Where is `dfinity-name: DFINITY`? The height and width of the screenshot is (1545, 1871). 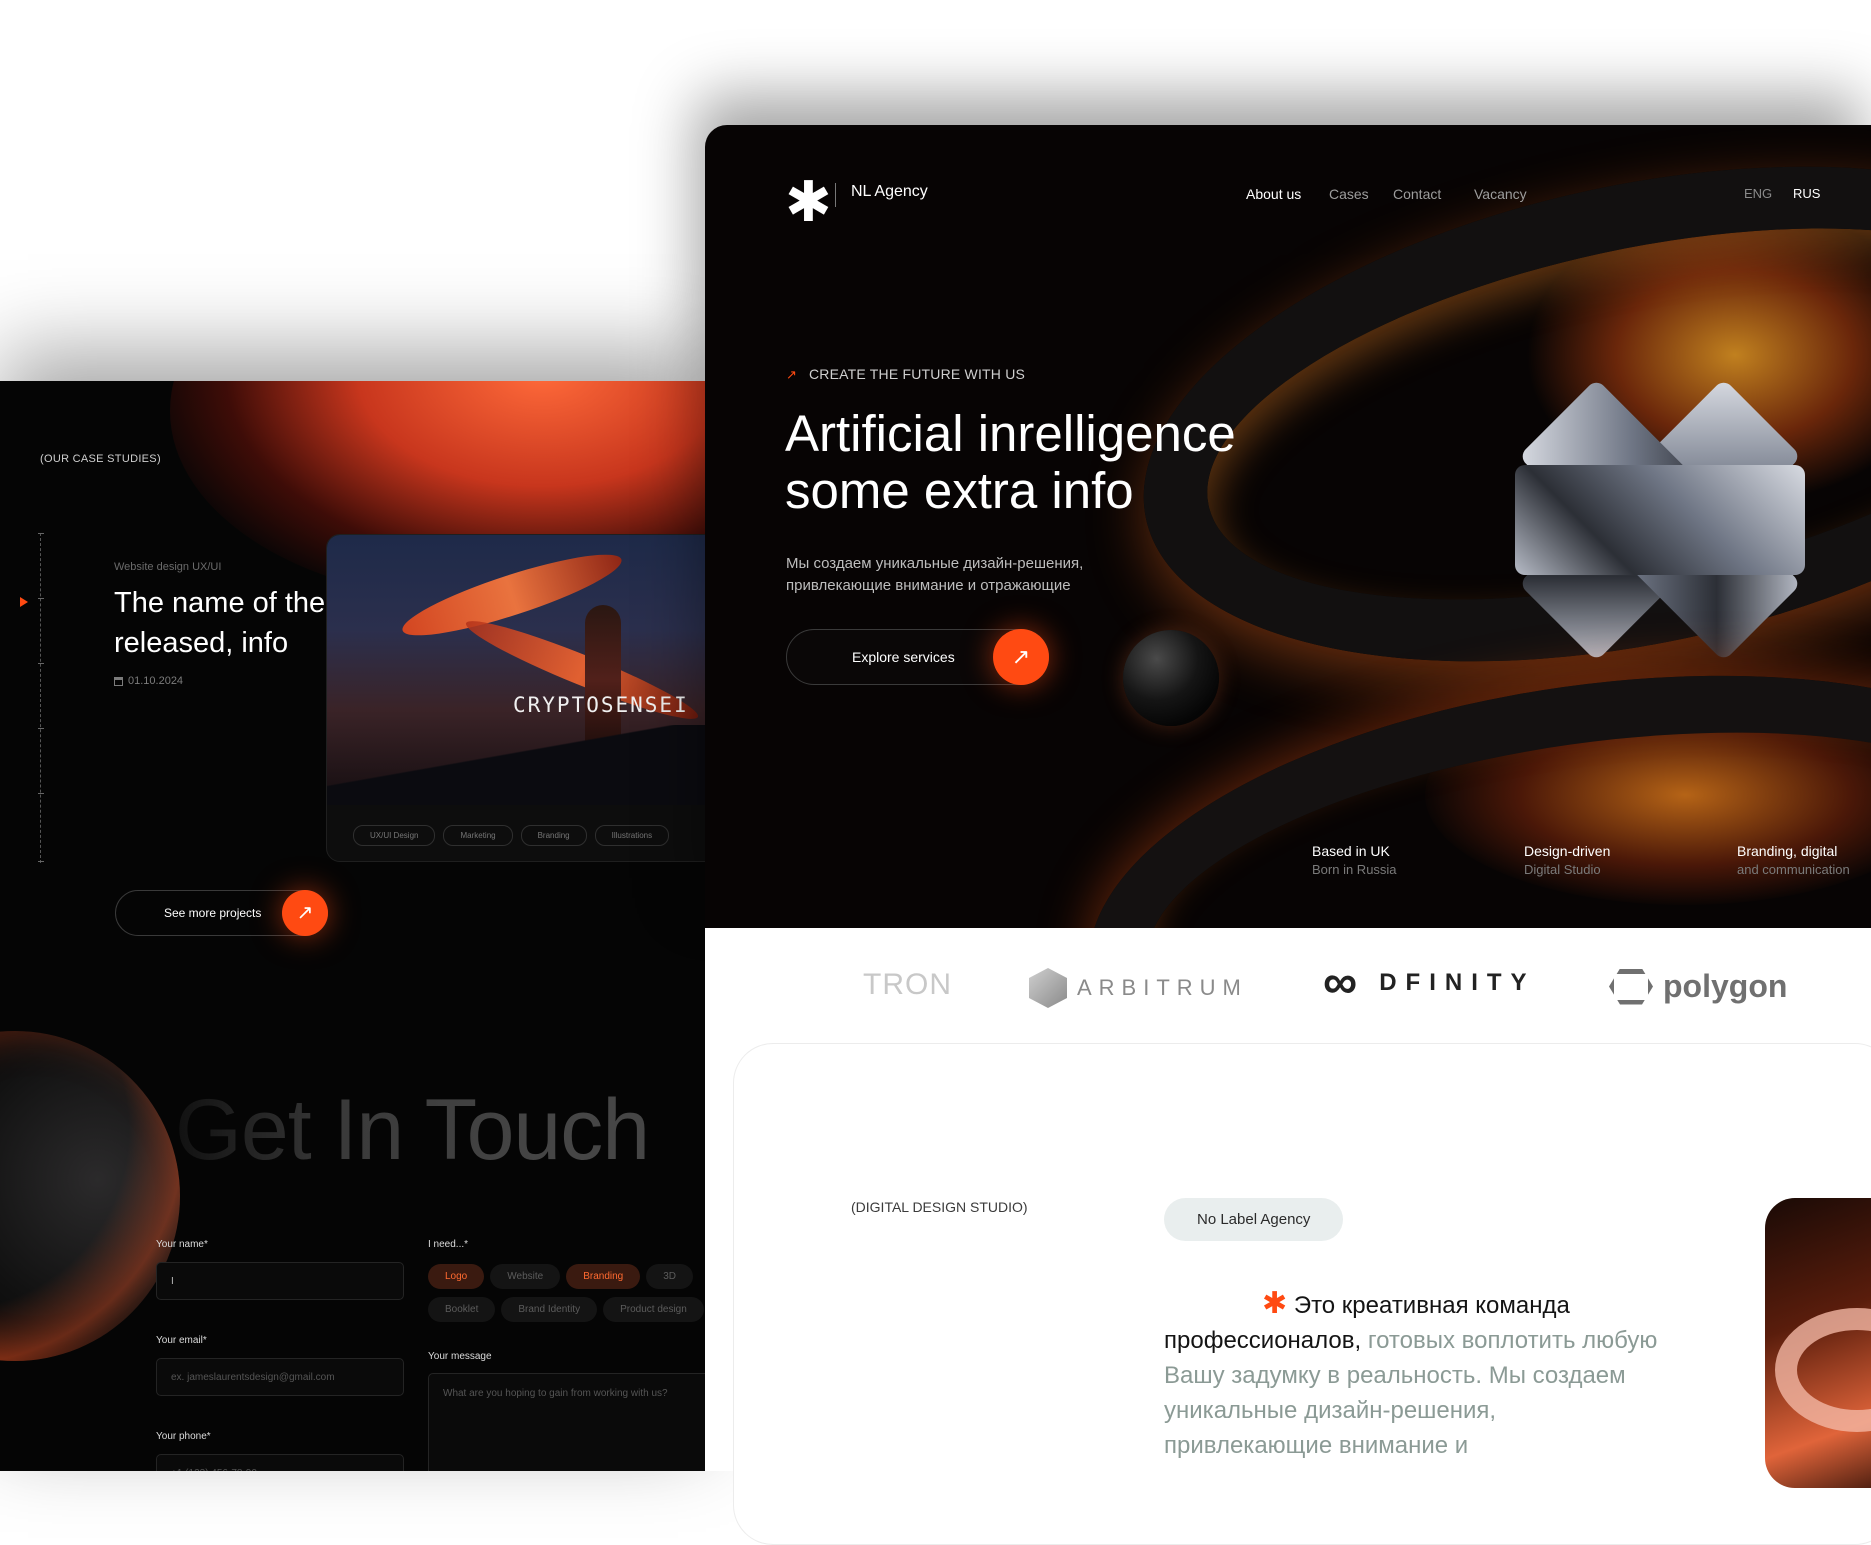 dfinity-name: DFINITY is located at coordinates (1457, 982).